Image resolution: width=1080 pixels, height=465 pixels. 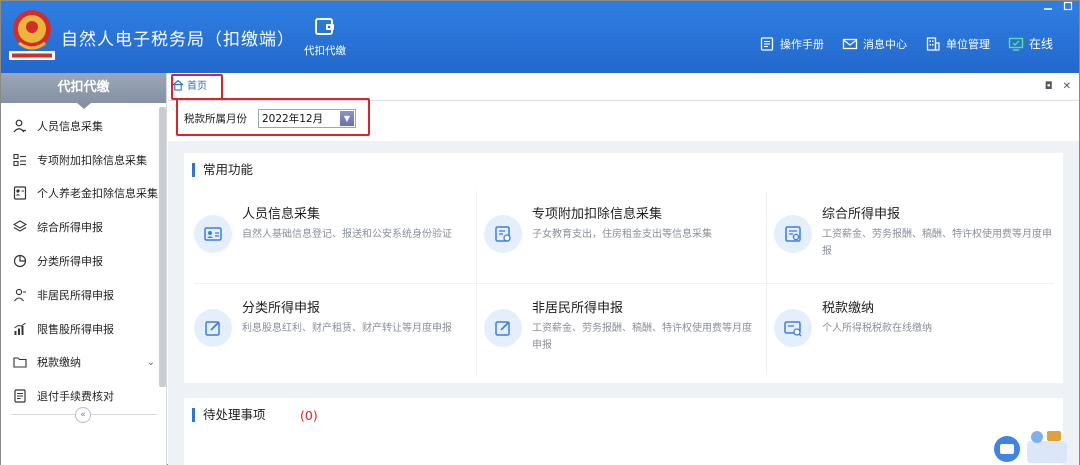 What do you see at coordinates (623, 431) in the screenshot?
I see `pending-items-panel: 待处理事项 (0)` at bounding box center [623, 431].